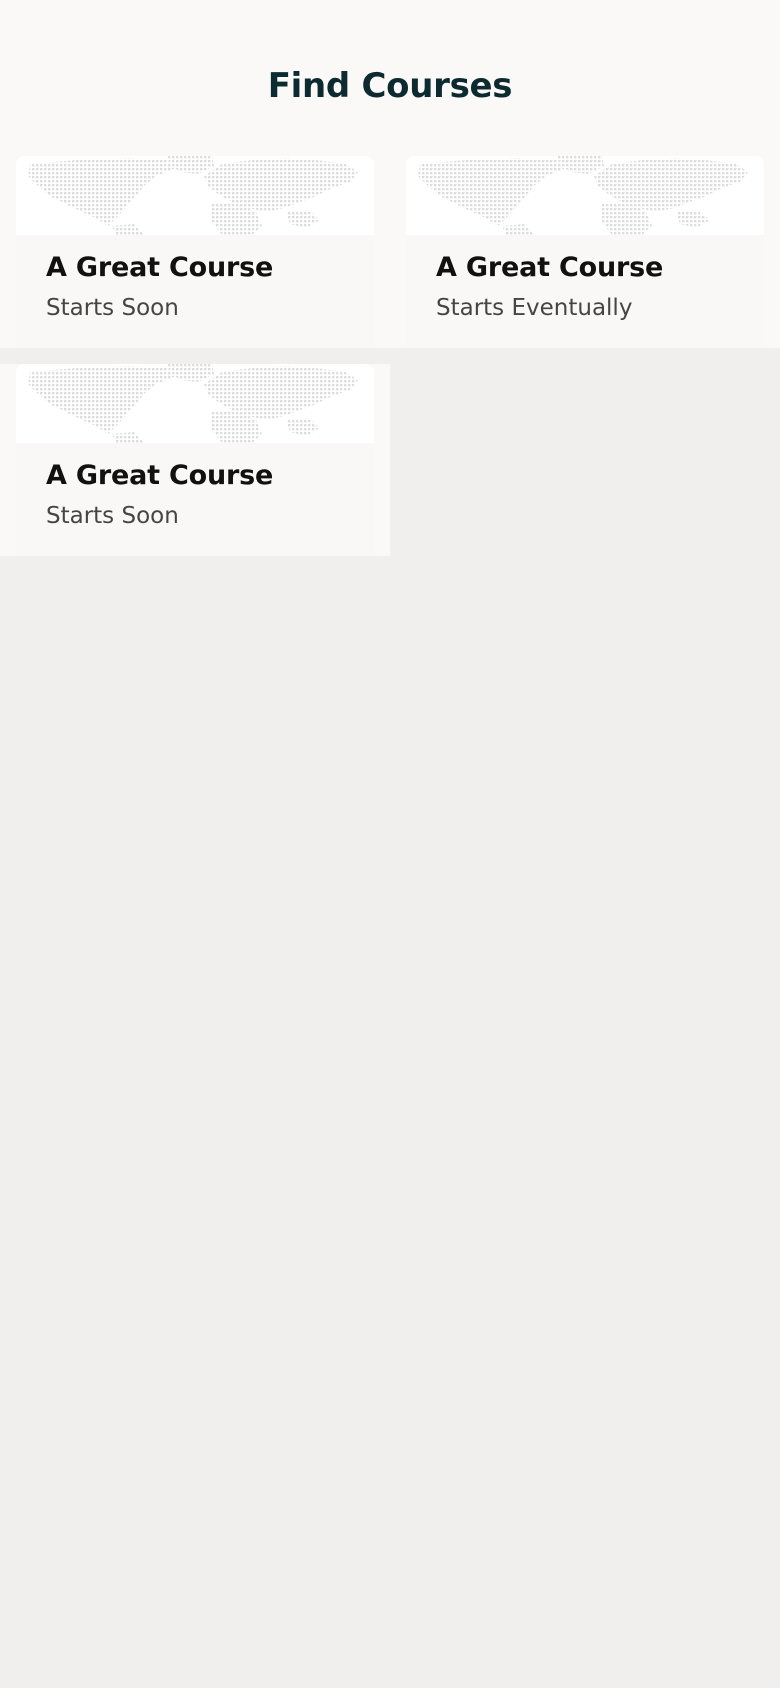 The image size is (780, 1688). I want to click on course-start-status: Starts Eventually, so click(534, 308).